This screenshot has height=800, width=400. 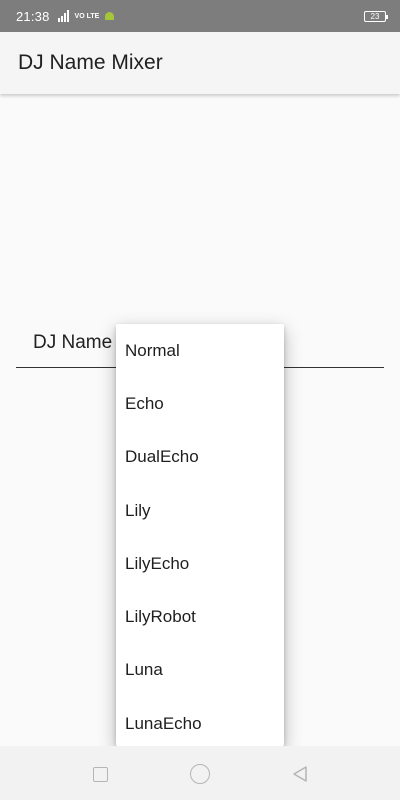 What do you see at coordinates (200, 563) in the screenshot?
I see `dropdown-item-lilyecho: LilyEcho` at bounding box center [200, 563].